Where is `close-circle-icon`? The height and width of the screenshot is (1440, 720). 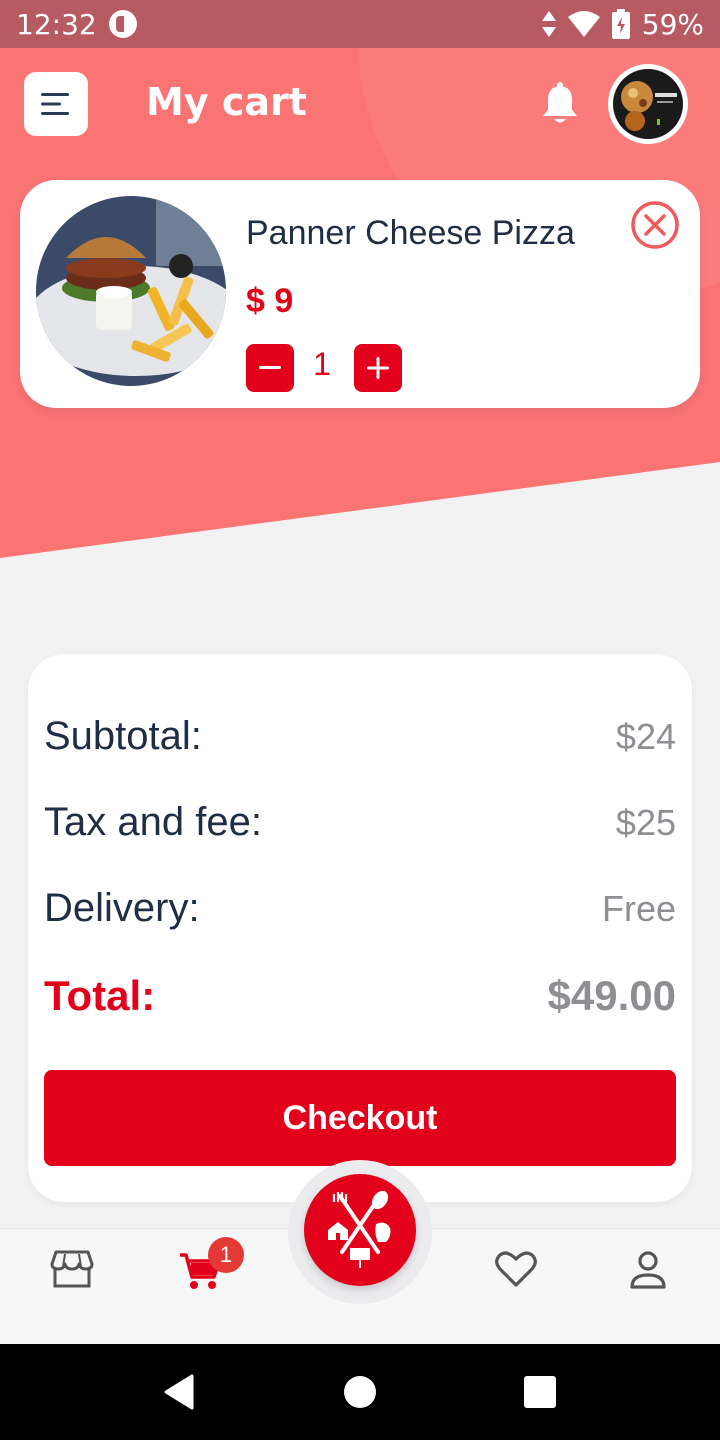 close-circle-icon is located at coordinates (655, 225).